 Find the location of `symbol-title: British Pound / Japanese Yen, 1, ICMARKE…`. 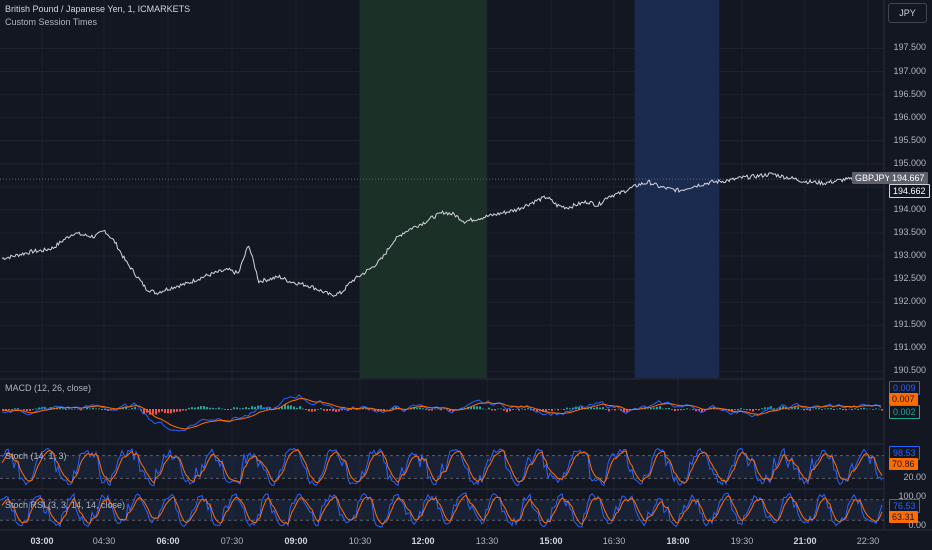

symbol-title: British Pound / Japanese Yen, 1, ICMARKE… is located at coordinates (98, 9).